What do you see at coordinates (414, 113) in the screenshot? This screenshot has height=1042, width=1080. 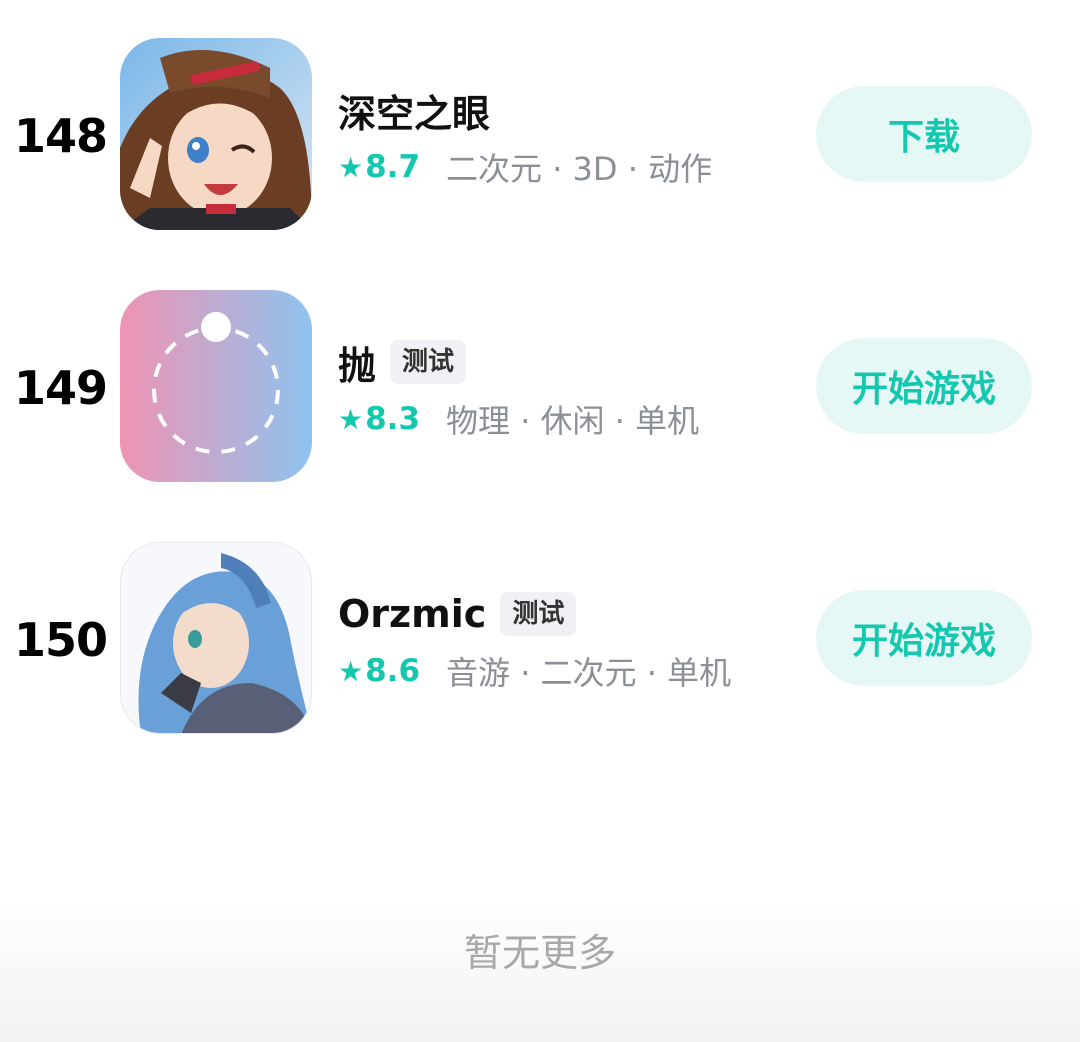 I see `app-name: 深空之眼` at bounding box center [414, 113].